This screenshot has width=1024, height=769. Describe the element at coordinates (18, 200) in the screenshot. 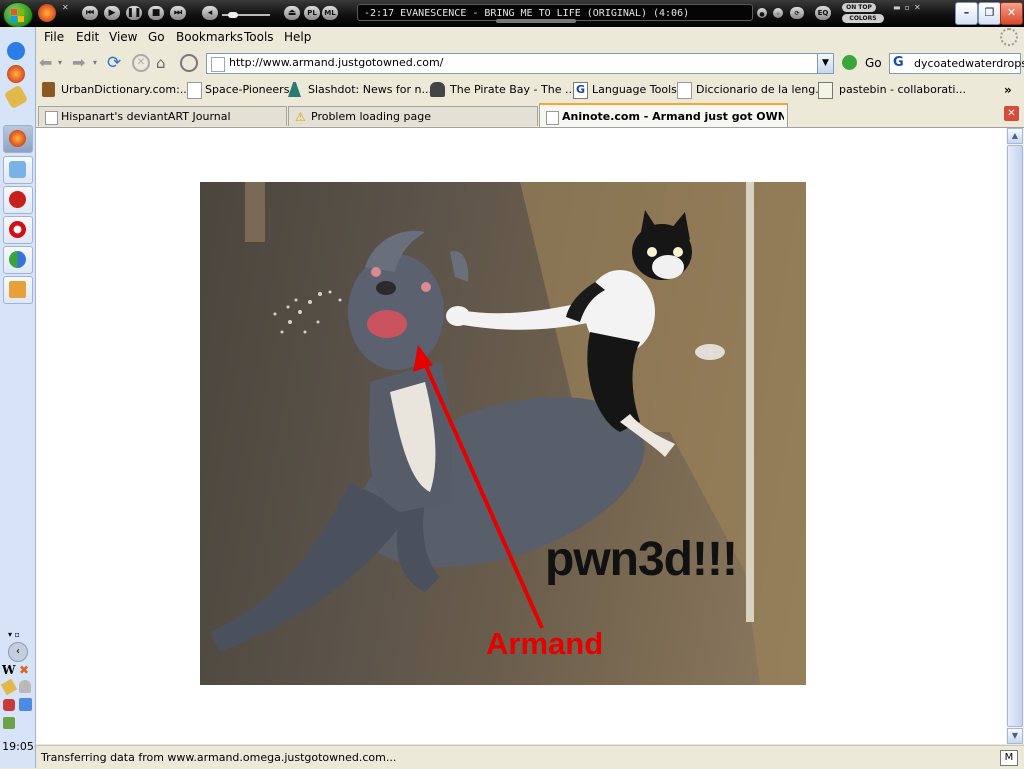

I see `taskbar-flash-button` at that location.